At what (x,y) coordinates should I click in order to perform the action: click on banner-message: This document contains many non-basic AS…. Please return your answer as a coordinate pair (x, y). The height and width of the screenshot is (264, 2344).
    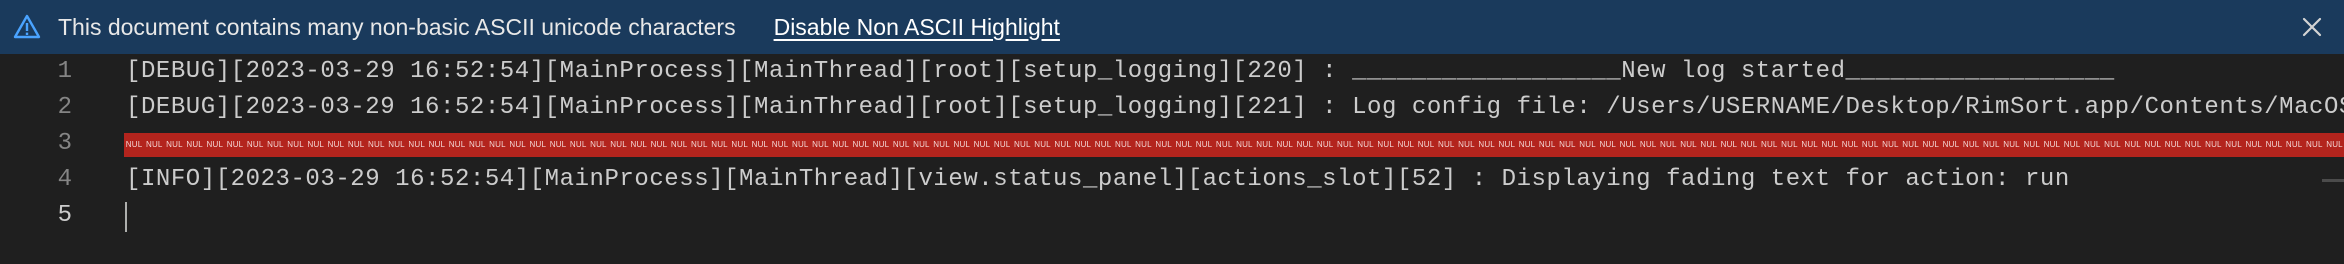
    Looking at the image, I should click on (397, 26).